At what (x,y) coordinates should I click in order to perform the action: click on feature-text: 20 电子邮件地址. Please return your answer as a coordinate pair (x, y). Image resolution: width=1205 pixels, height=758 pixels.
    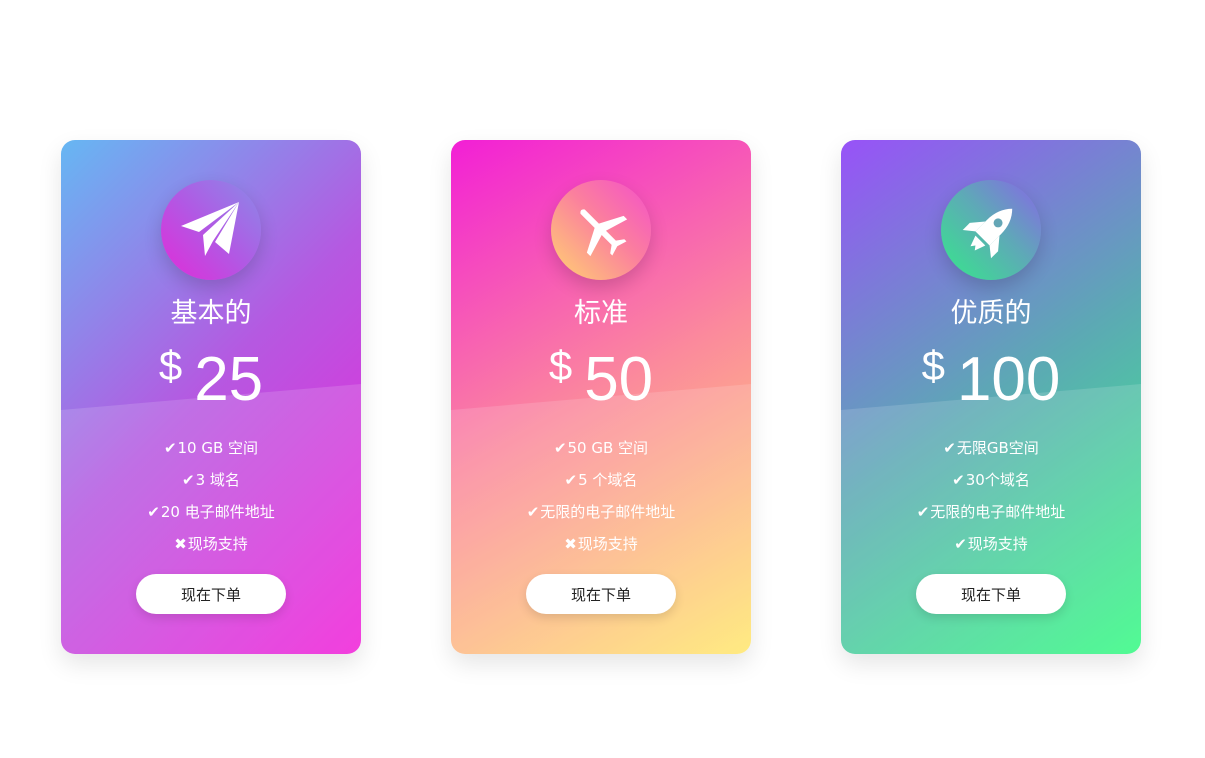
    Looking at the image, I should click on (217, 512).